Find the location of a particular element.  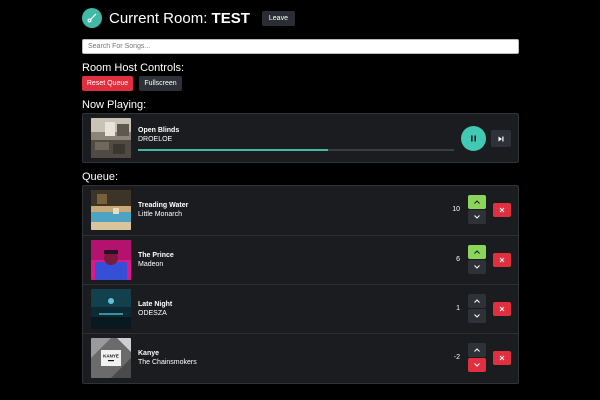

vote-count: -2 is located at coordinates (456, 357).